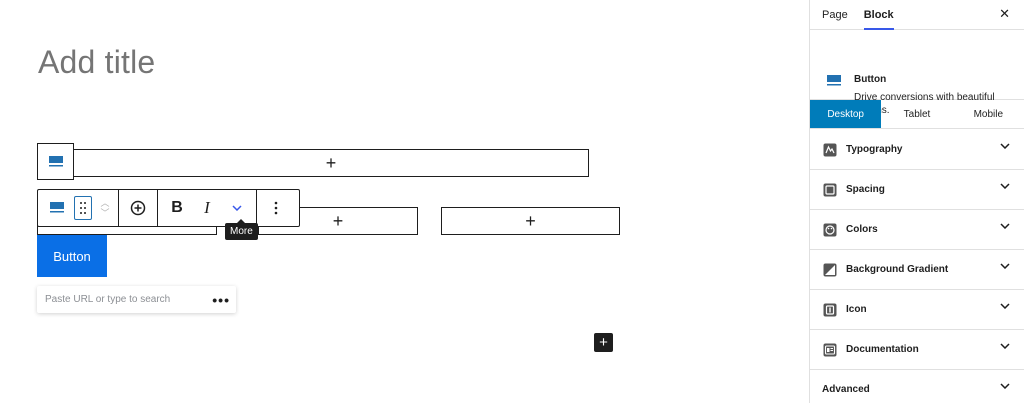  What do you see at coordinates (104, 213) in the screenshot?
I see `move-down-icon: ﹀` at bounding box center [104, 213].